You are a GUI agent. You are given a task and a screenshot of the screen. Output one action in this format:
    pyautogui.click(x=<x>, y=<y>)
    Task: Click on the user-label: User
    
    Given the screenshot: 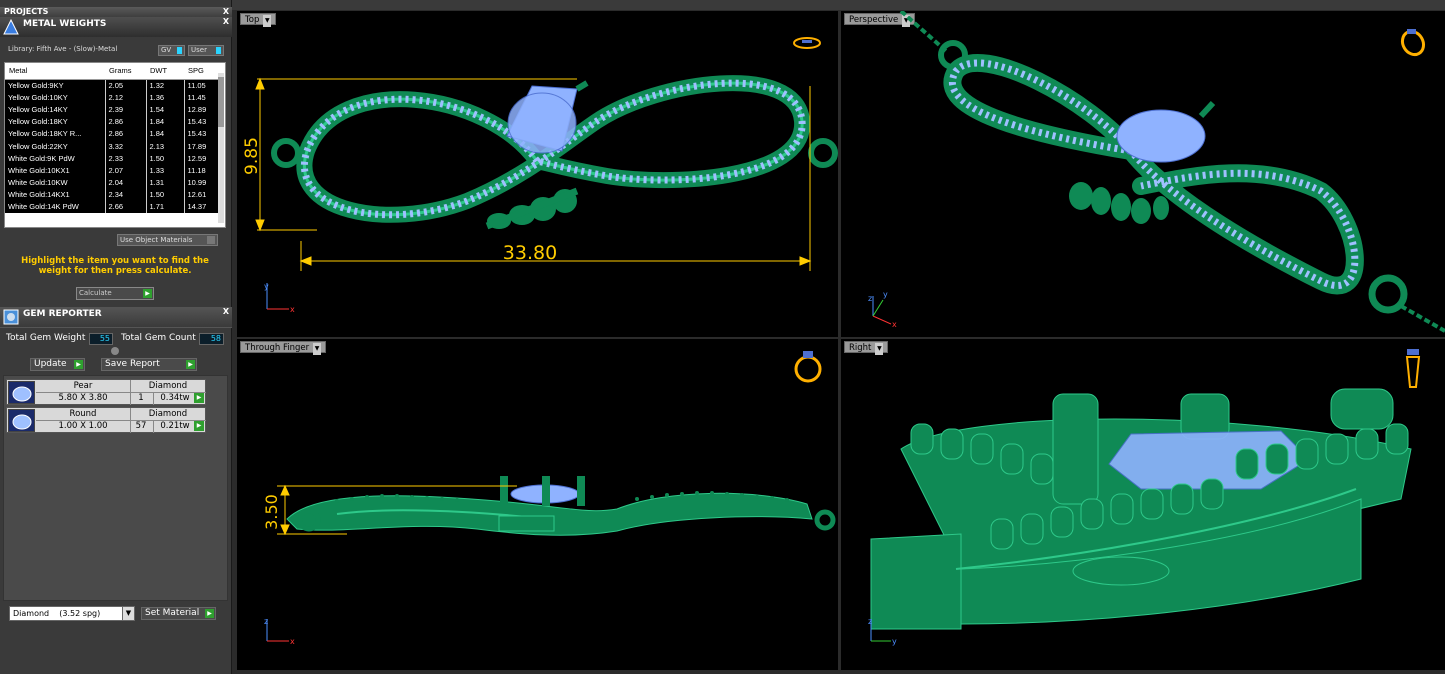 What is the action you would take?
    pyautogui.click(x=199, y=50)
    